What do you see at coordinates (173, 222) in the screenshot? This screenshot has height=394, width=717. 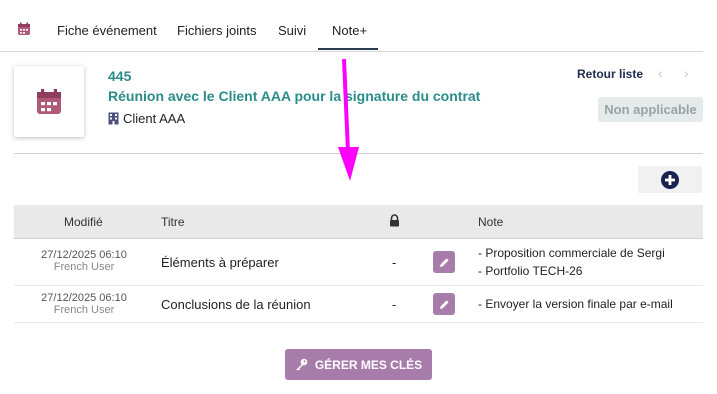 I see `column-header-titre: Titre` at bounding box center [173, 222].